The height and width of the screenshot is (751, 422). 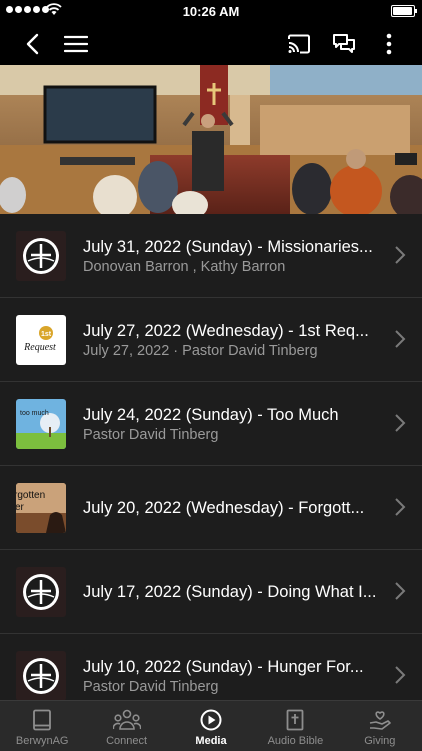 I want to click on media-subtitle: Donovan Barron , Kathy Barron, so click(x=184, y=267).